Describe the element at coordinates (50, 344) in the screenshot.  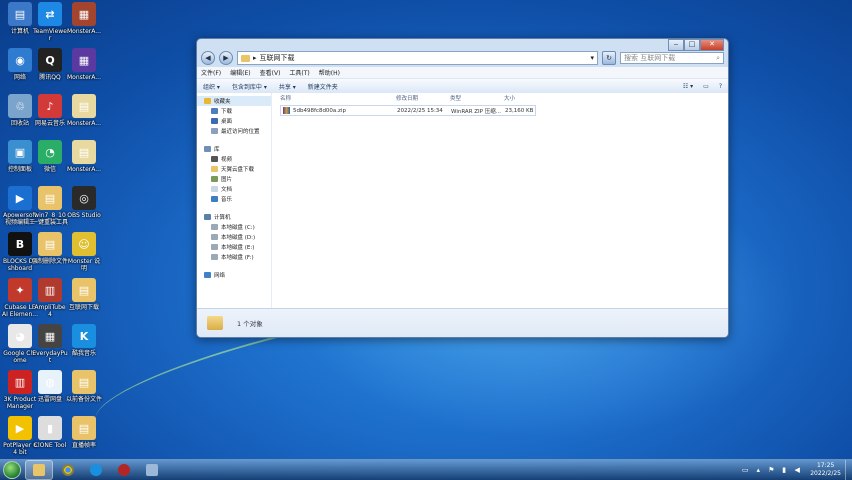
I see `desktop-icon: ▦ EverydayPut` at that location.